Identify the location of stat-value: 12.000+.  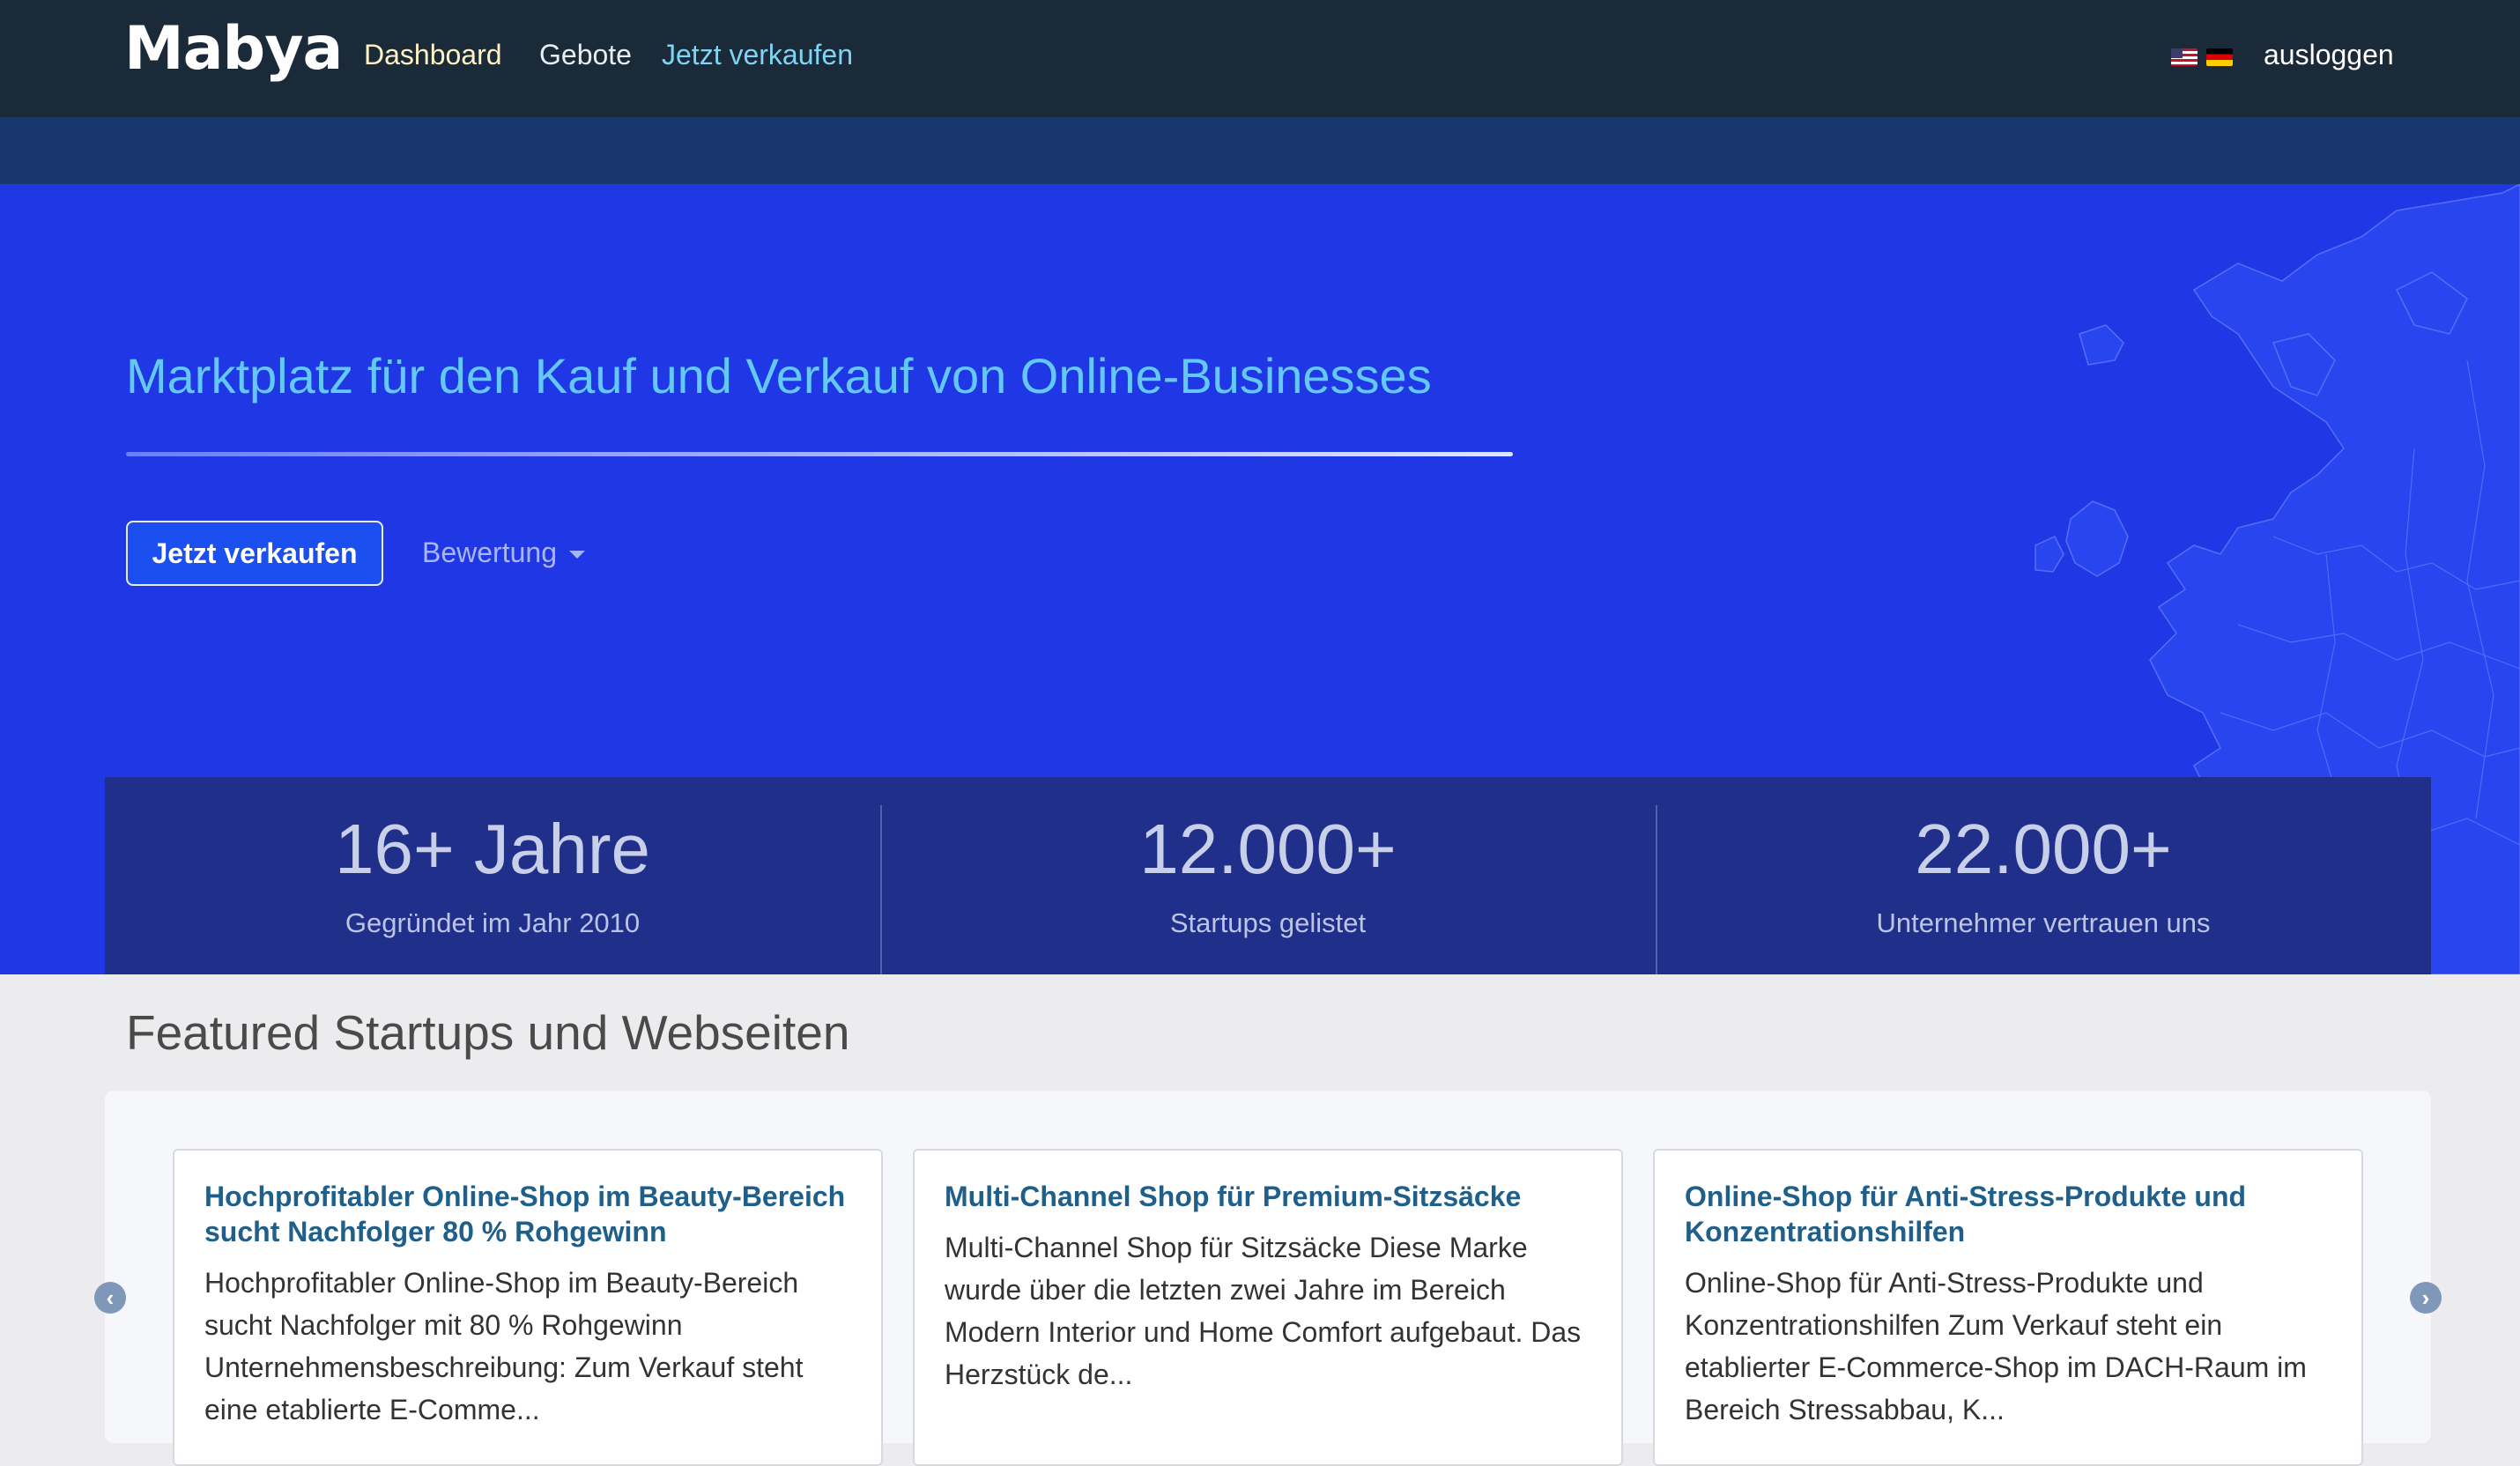
(1268, 849).